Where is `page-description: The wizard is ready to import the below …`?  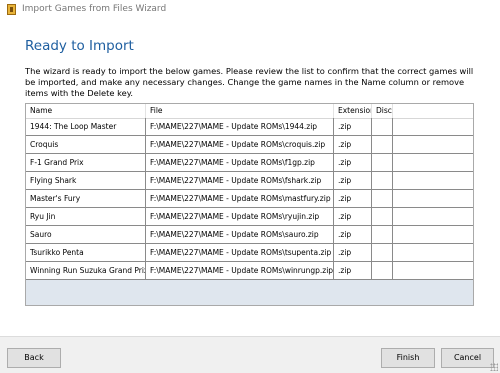 page-description: The wizard is ready to import the below … is located at coordinates (249, 82).